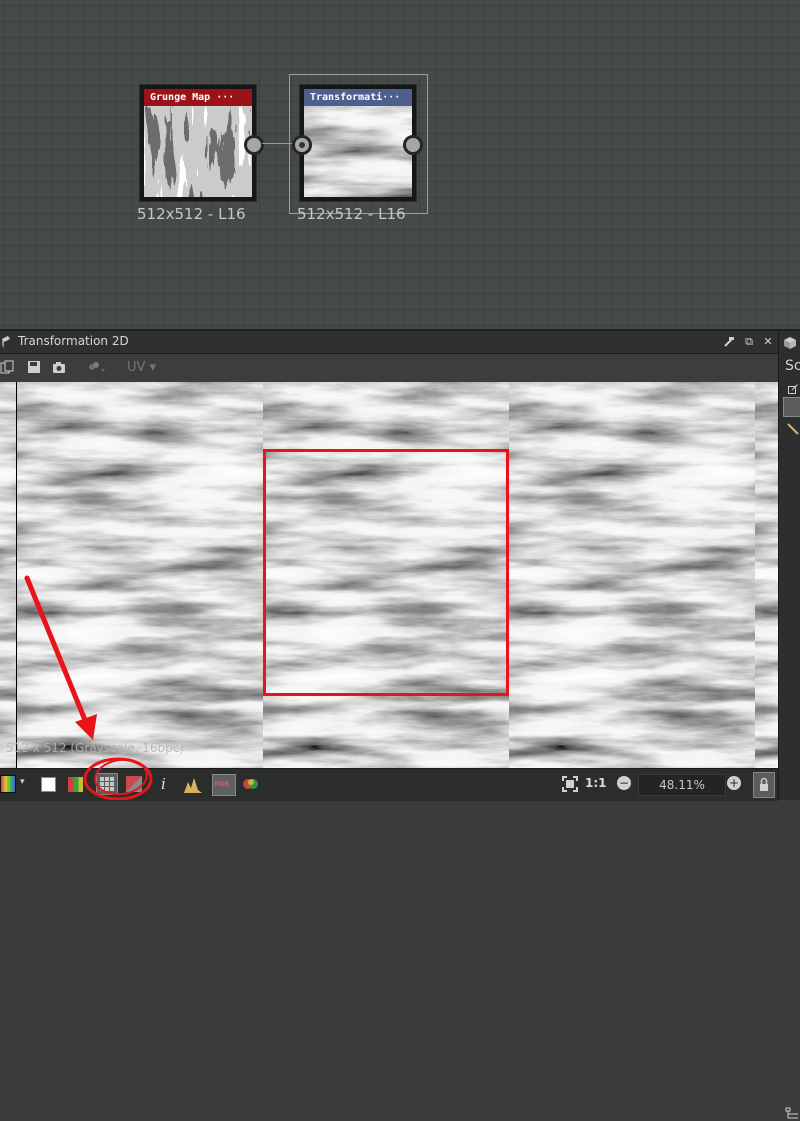 The height and width of the screenshot is (1121, 800). What do you see at coordinates (75, 784) in the screenshot?
I see `background-color-icon` at bounding box center [75, 784].